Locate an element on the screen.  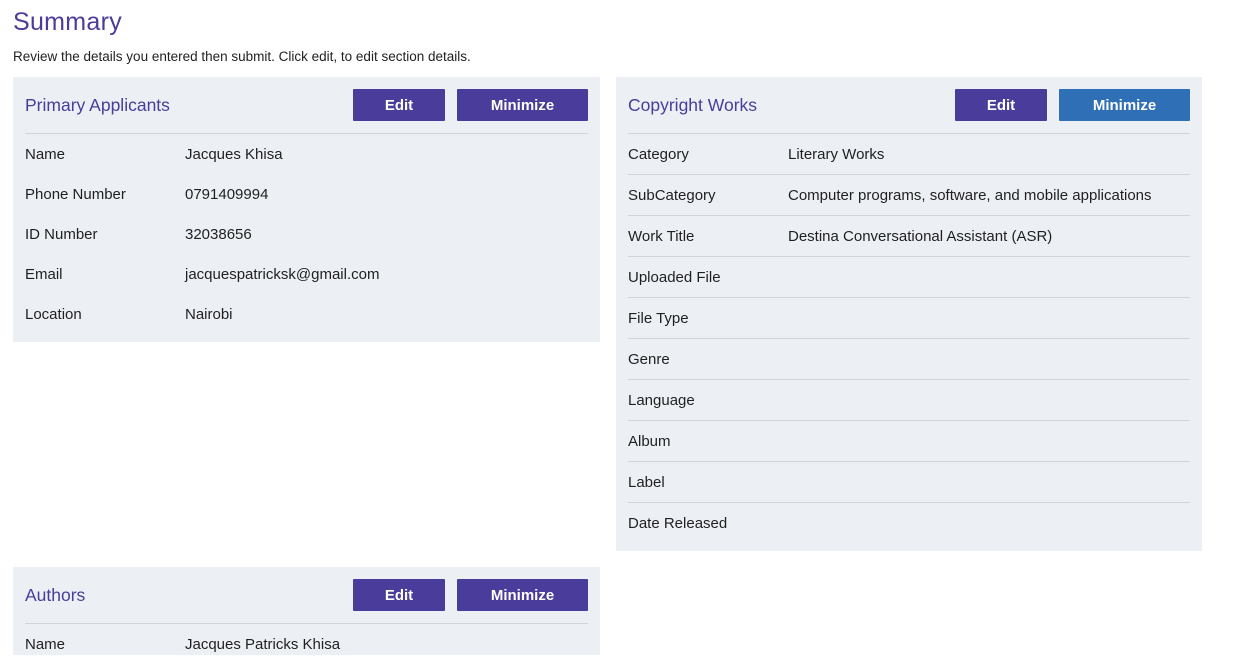
detail-row-author-name: Name Jacques Patricks Khisa is located at coordinates (306, 644).